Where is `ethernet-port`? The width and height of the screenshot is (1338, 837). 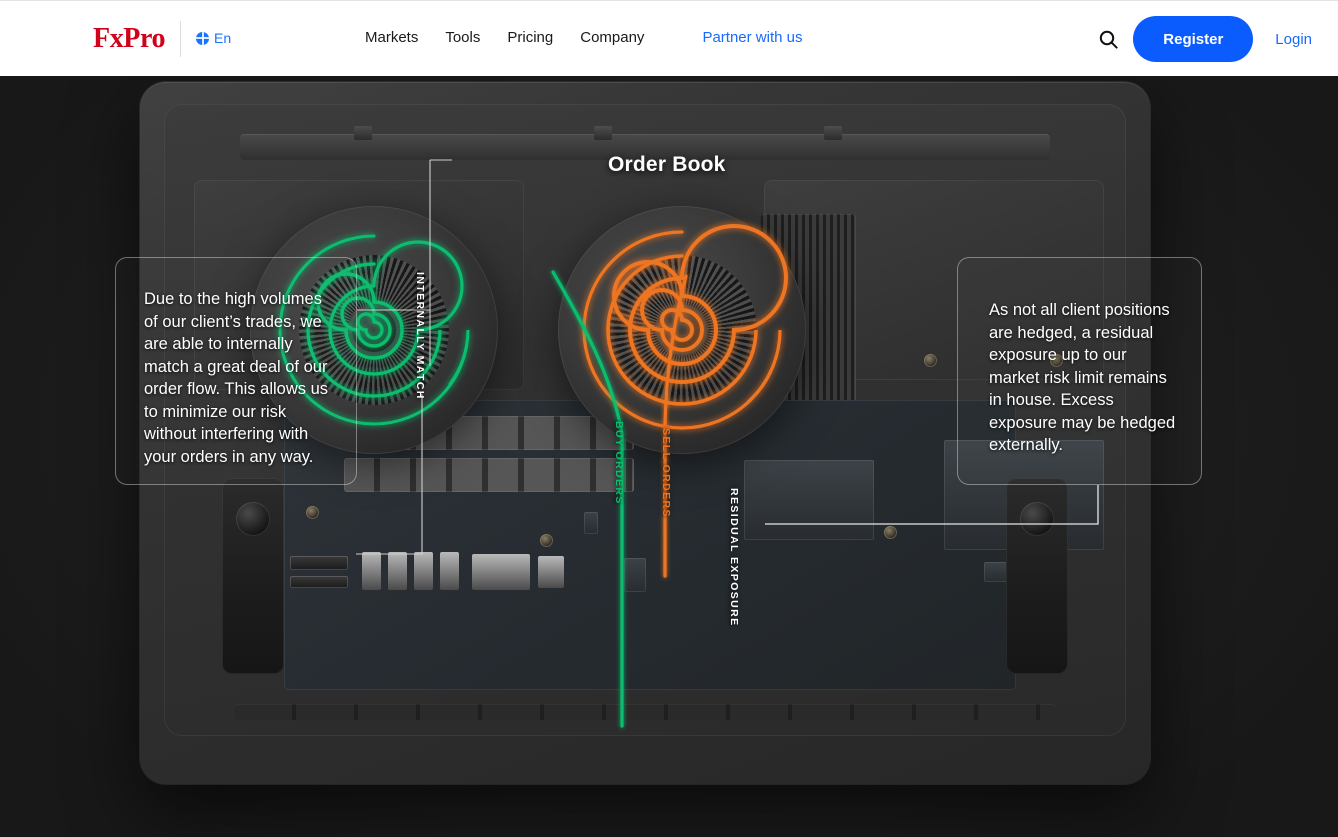 ethernet-port is located at coordinates (551, 572).